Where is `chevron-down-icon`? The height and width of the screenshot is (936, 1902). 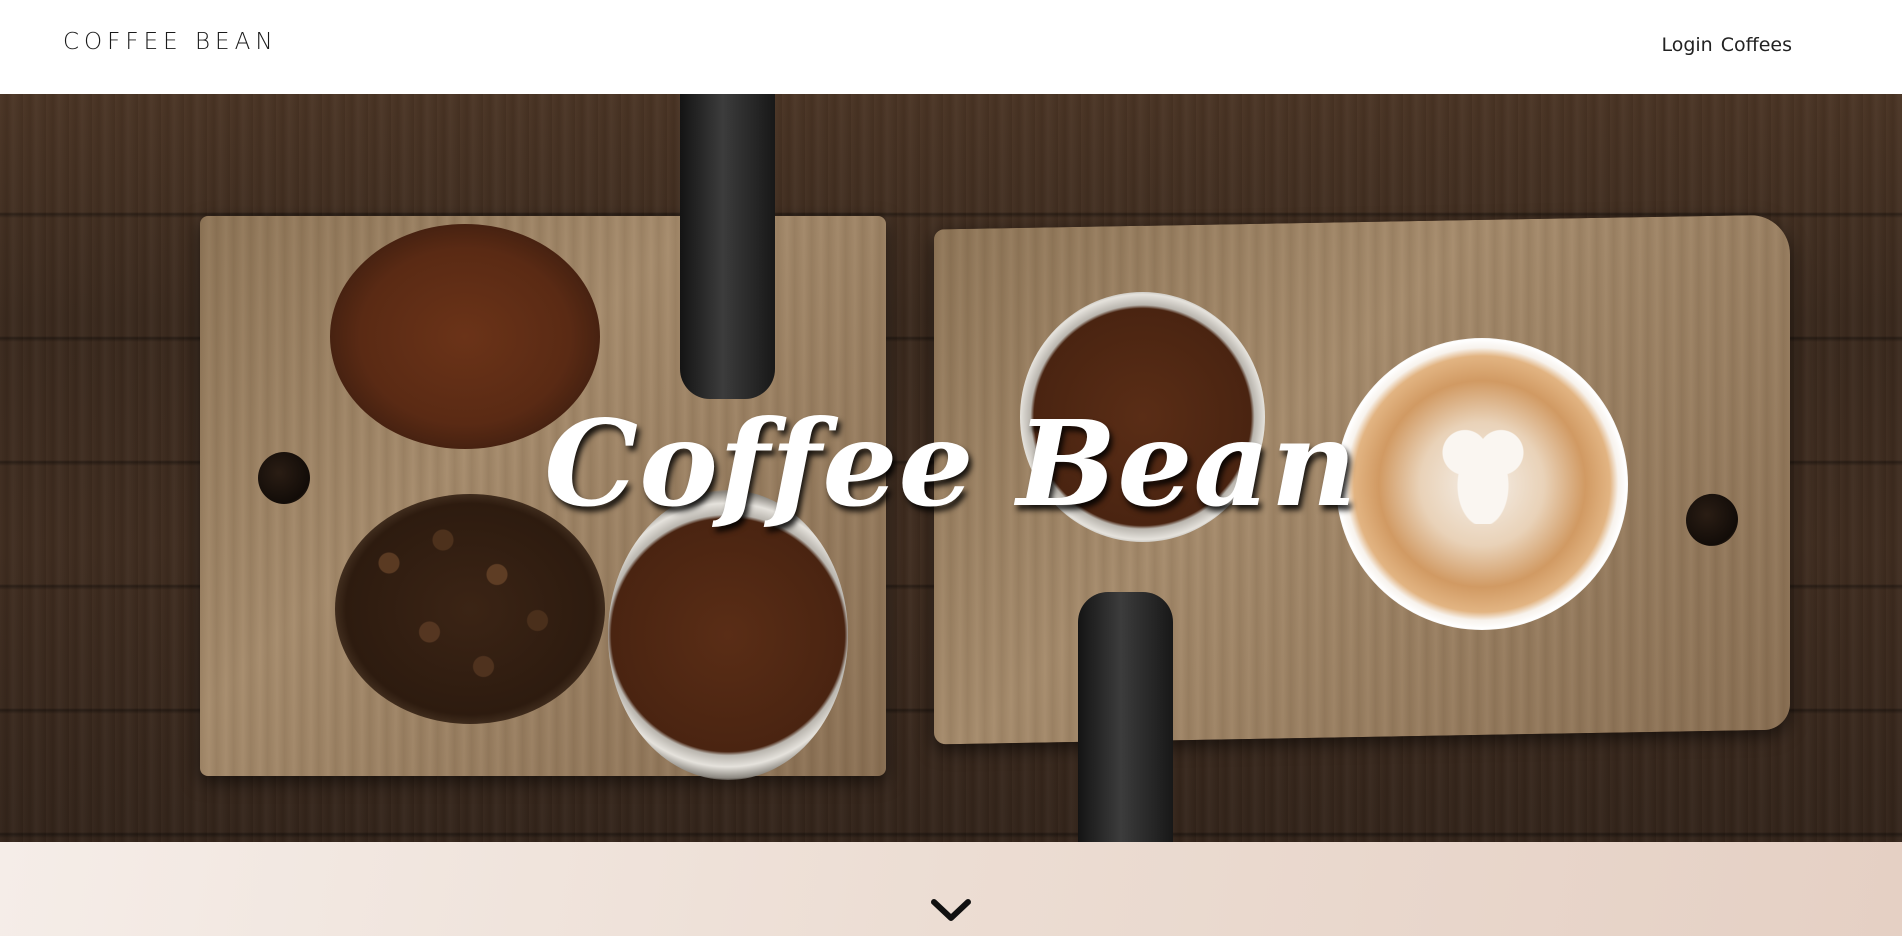 chevron-down-icon is located at coordinates (951, 913).